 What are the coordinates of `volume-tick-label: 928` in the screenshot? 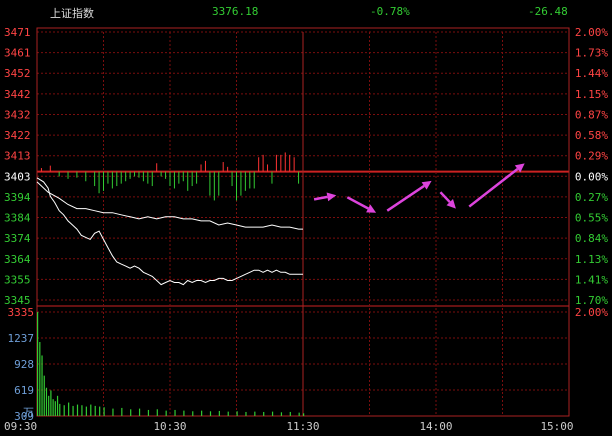 It's located at (24, 364).